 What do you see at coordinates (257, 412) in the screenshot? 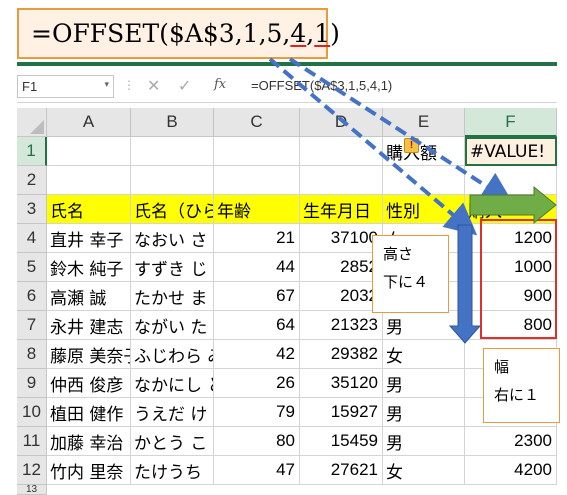
I see `cell-c10: 79` at bounding box center [257, 412].